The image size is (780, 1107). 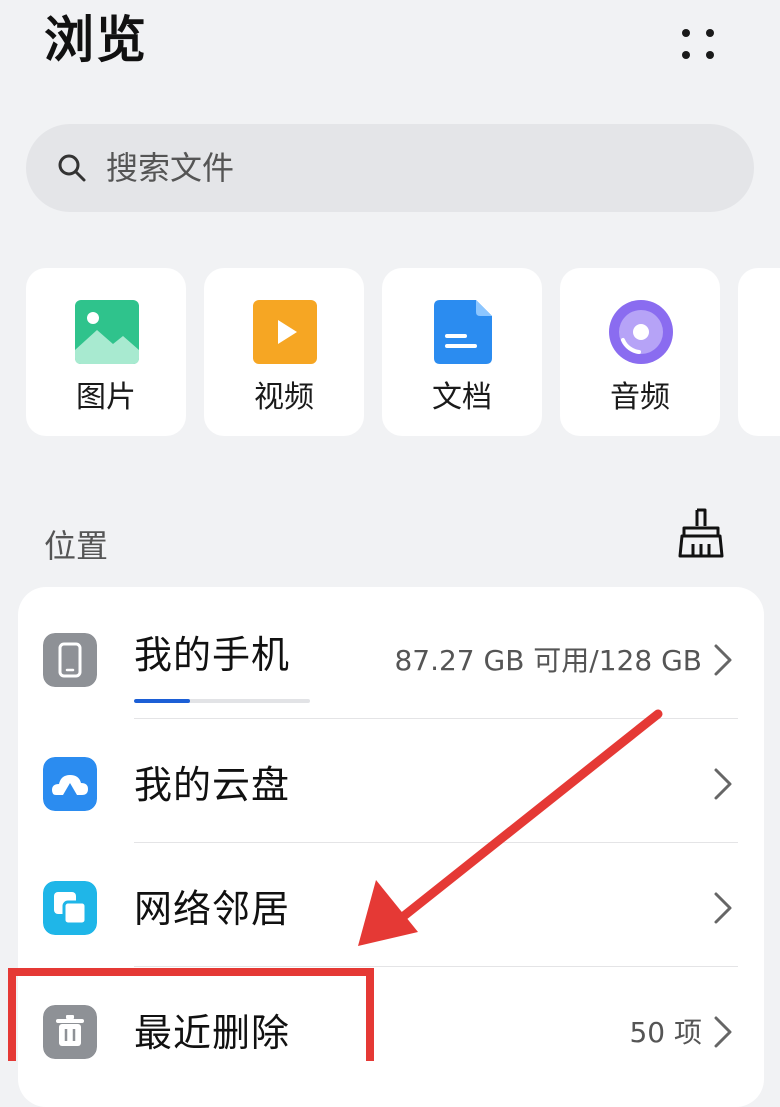 What do you see at coordinates (212, 1033) in the screenshot?
I see `location-label: 最近删除` at bounding box center [212, 1033].